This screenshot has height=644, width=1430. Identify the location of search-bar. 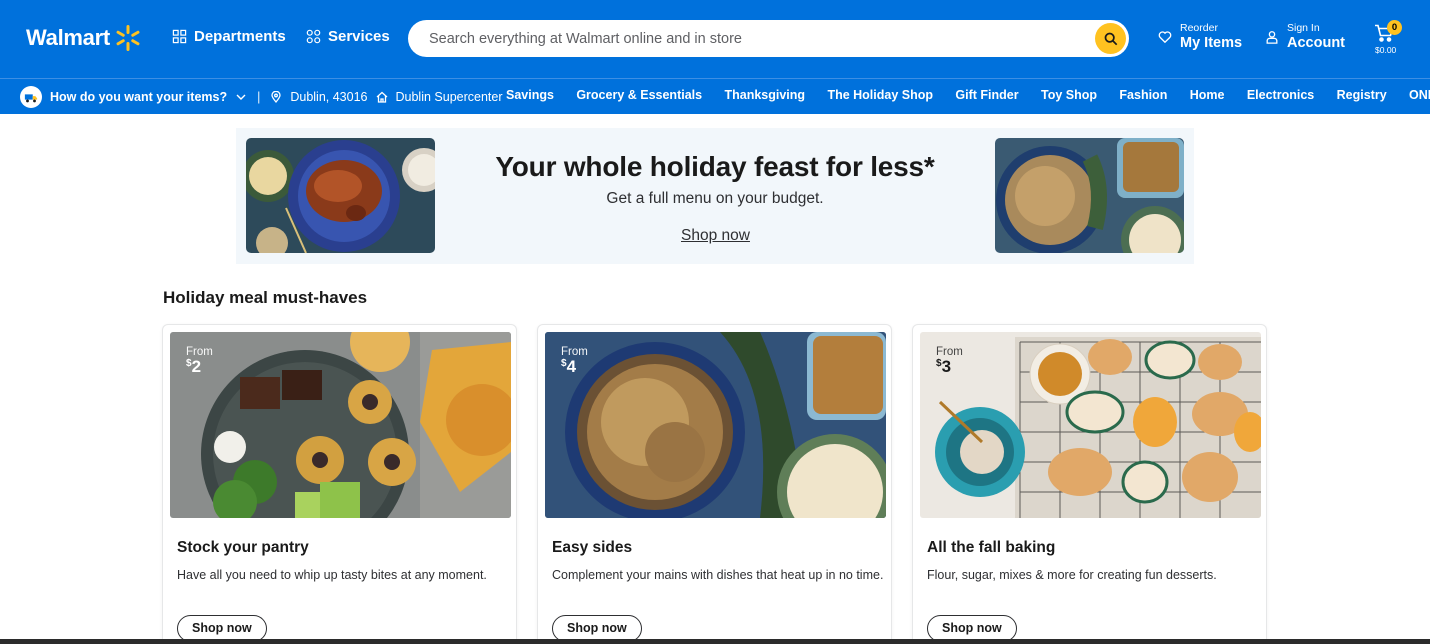
(768, 38).